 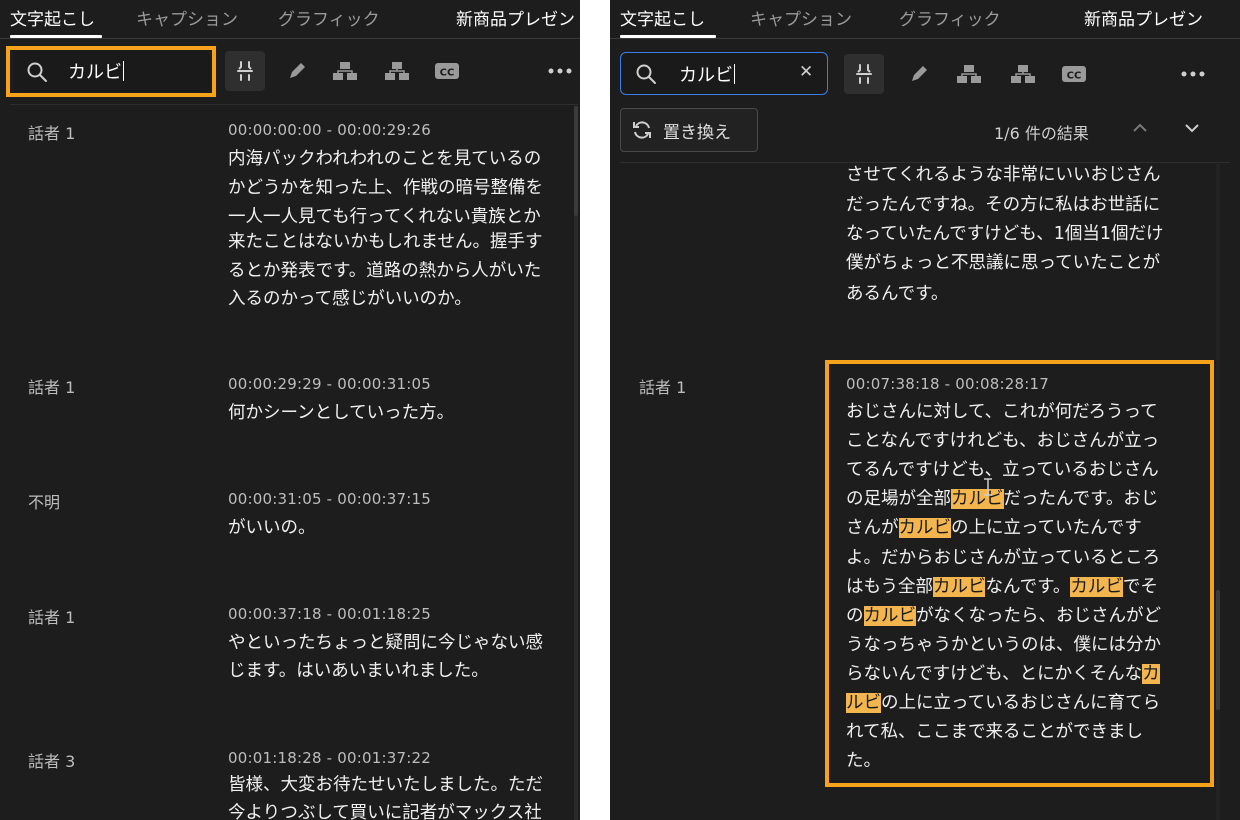 I want to click on transcript-line: ことなんですけれども、おじさんが立っ, so click(x=1002, y=439).